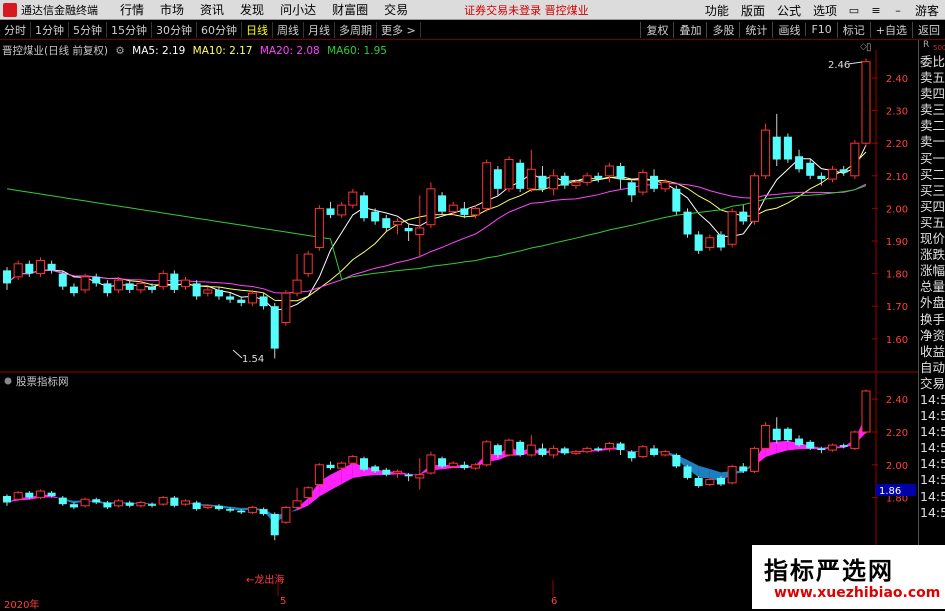 This screenshot has width=945, height=611. I want to click on menu-item-market-board: 市场, so click(172, 9).